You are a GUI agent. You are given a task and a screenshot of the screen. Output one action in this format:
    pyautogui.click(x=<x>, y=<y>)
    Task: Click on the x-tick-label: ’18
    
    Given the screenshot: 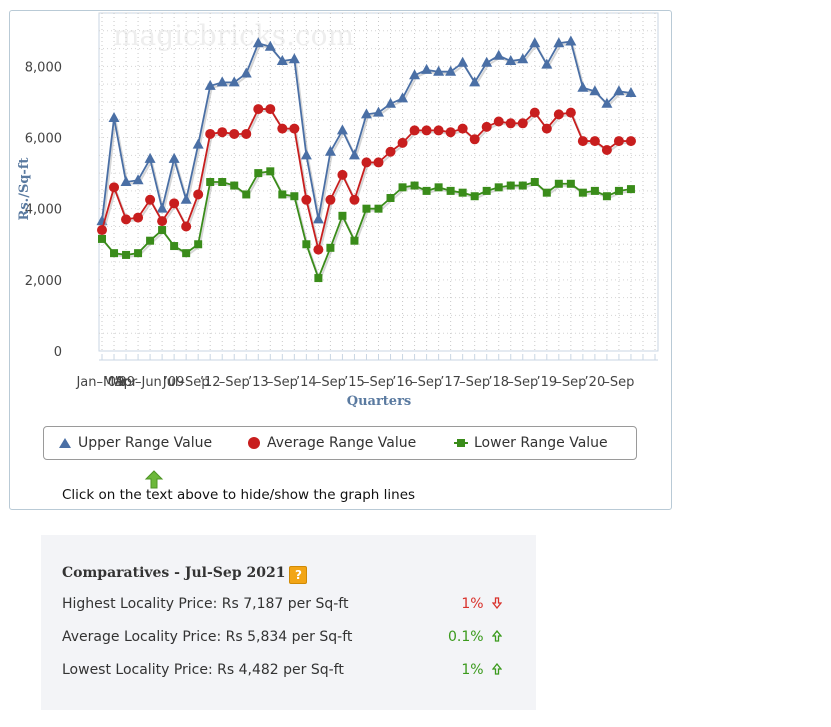 What is the action you would take?
    pyautogui.click(x=498, y=382)
    